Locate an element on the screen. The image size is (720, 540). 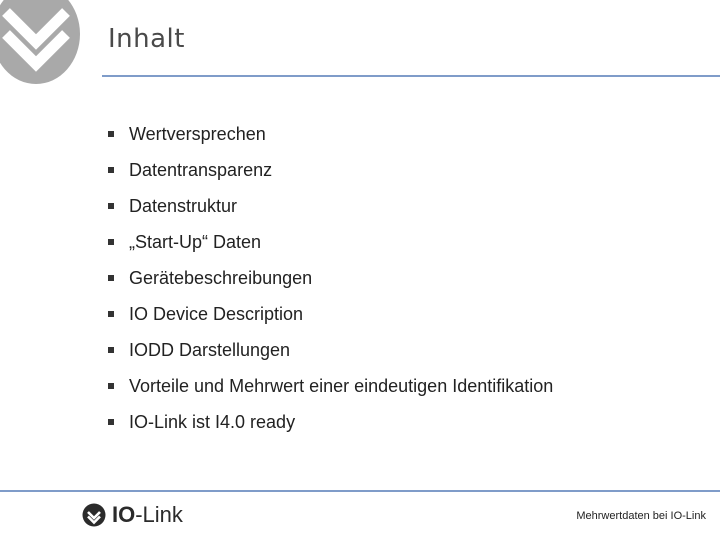
list-item: Gerätebeschreibungen is located at coordinates (330, 278).